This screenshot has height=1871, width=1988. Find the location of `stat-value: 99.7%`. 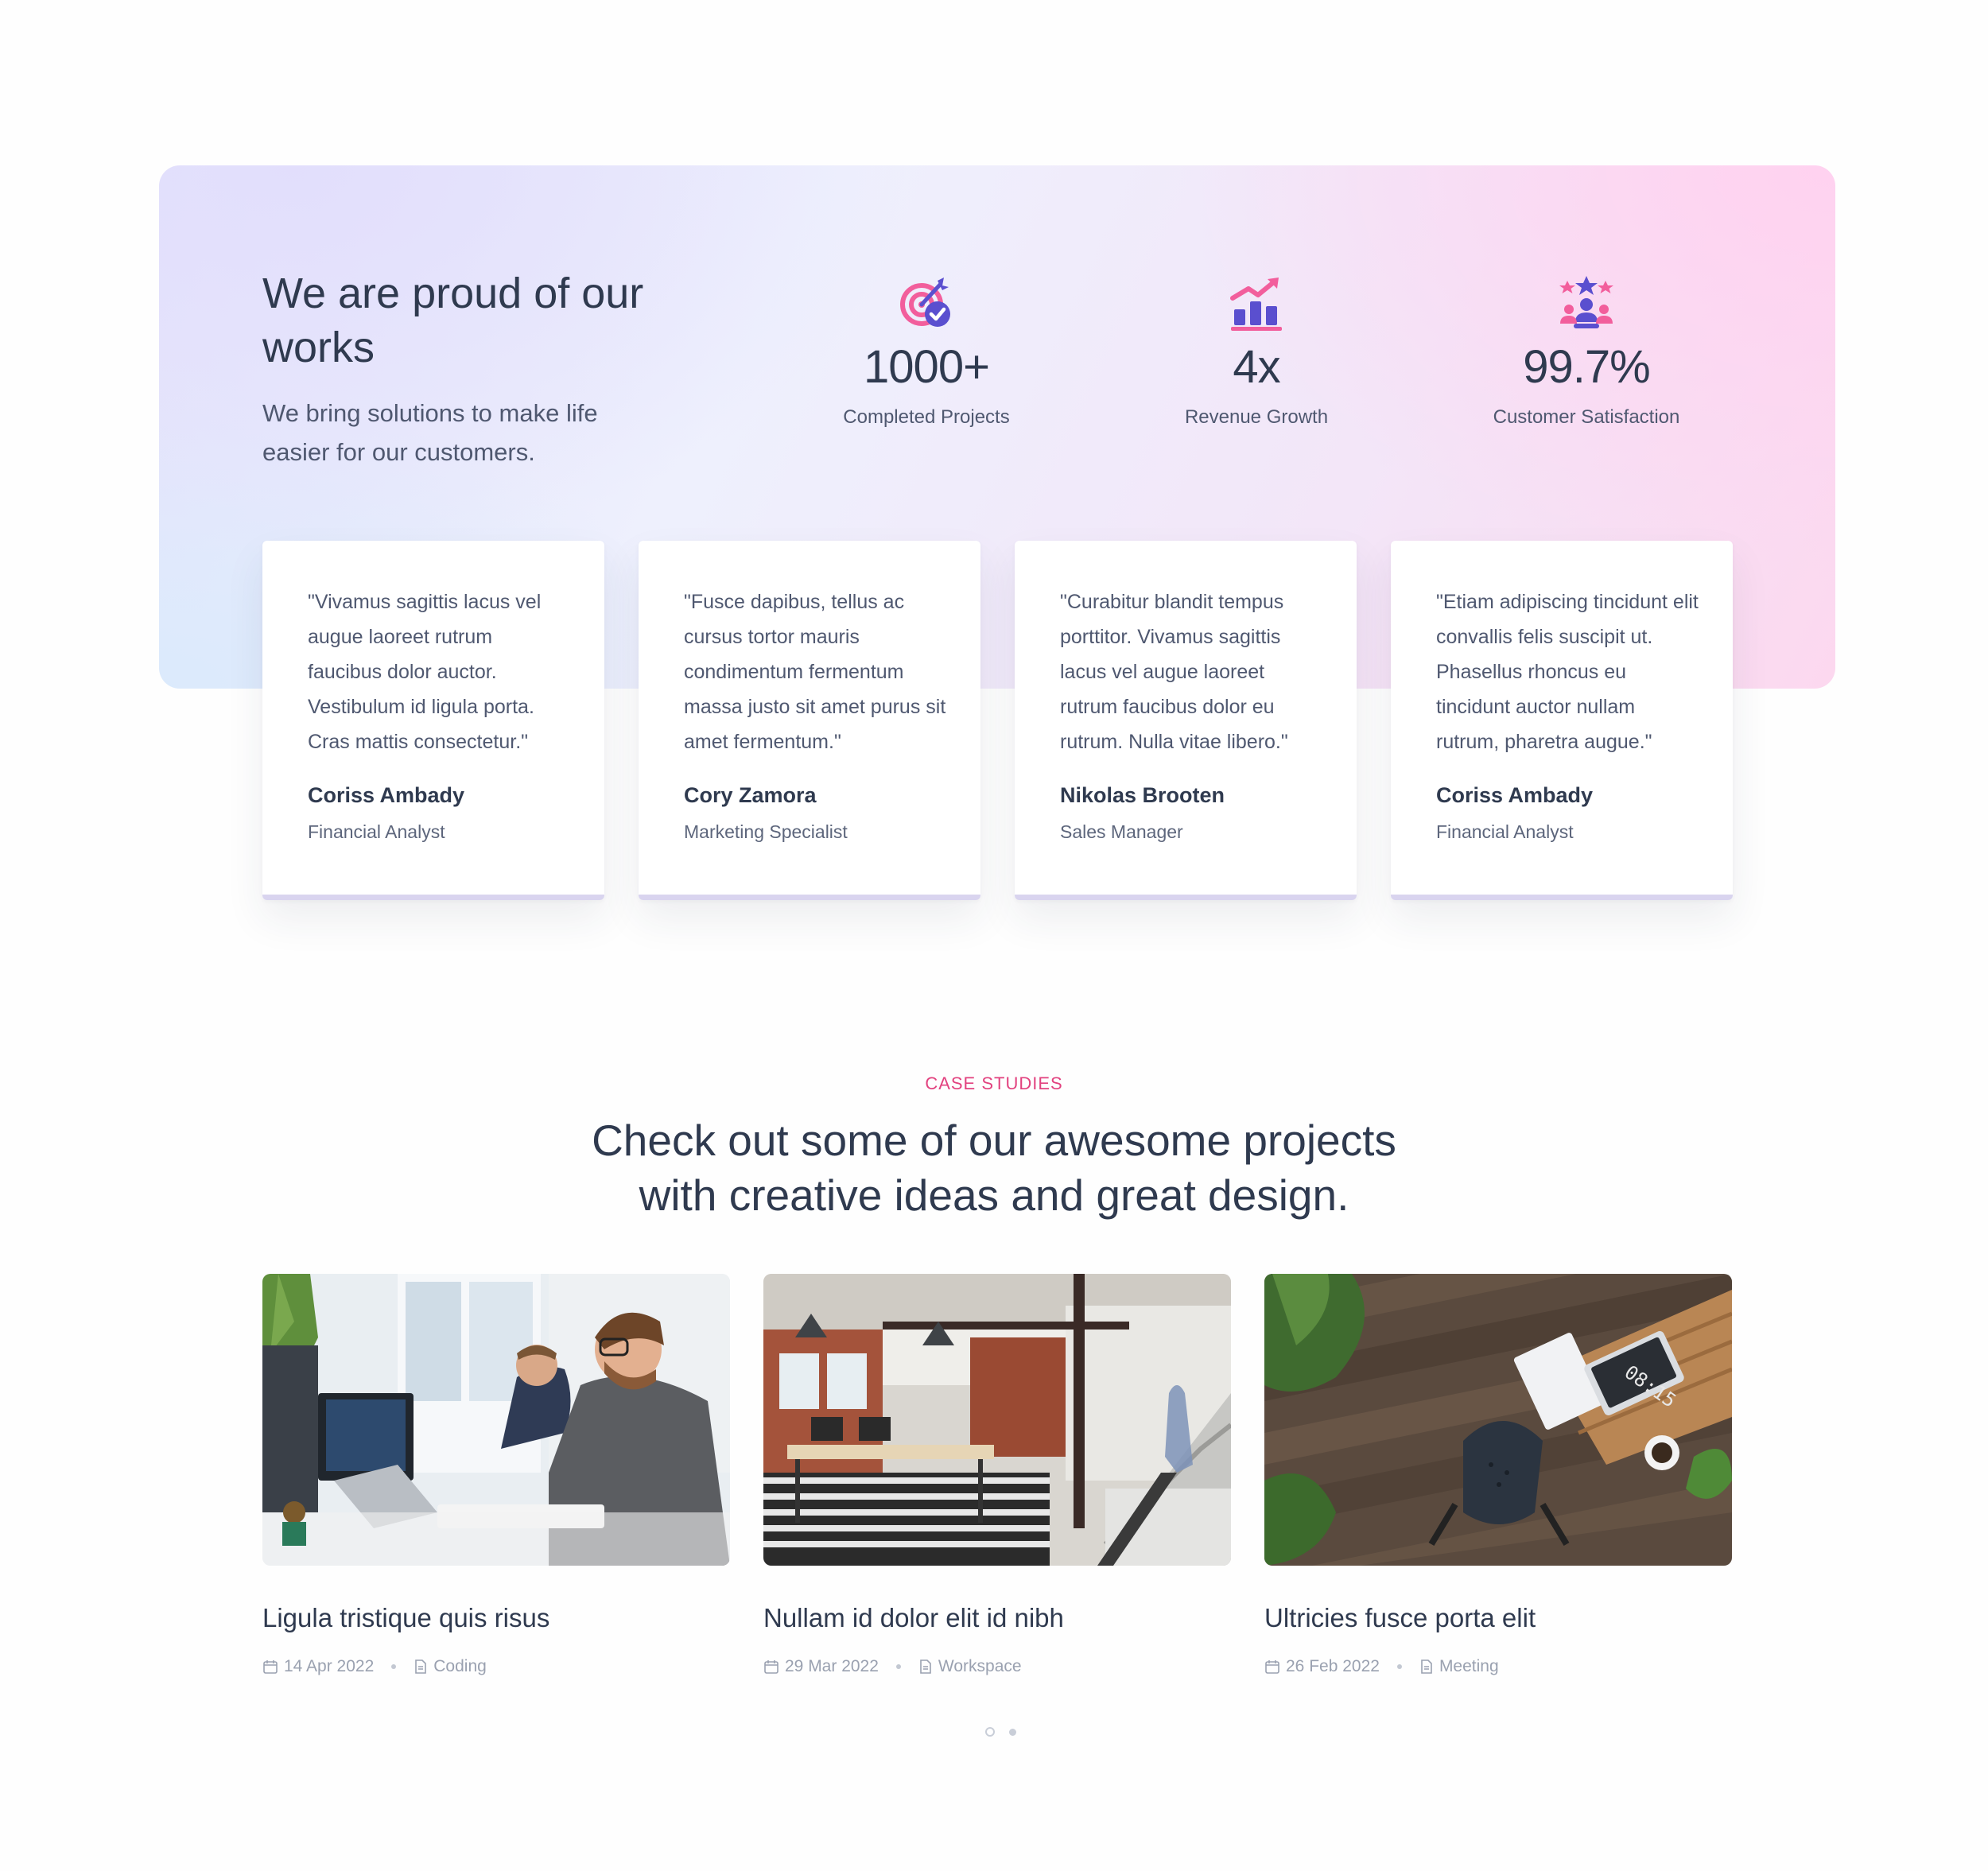

stat-value: 99.7% is located at coordinates (1586, 367).